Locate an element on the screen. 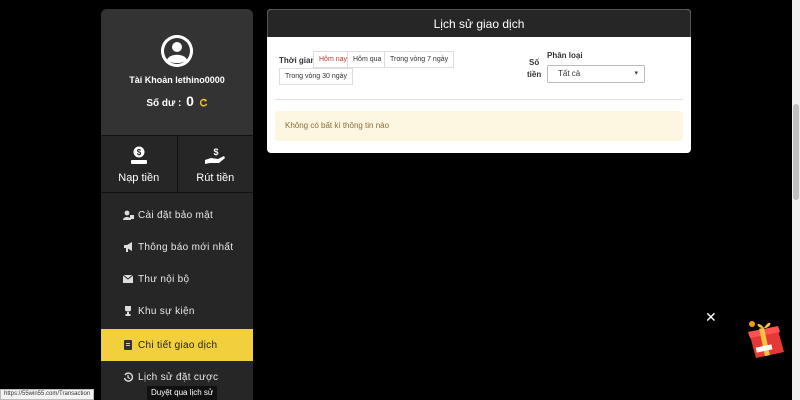 The height and width of the screenshot is (400, 800). gift-box-icon is located at coordinates (766, 338).